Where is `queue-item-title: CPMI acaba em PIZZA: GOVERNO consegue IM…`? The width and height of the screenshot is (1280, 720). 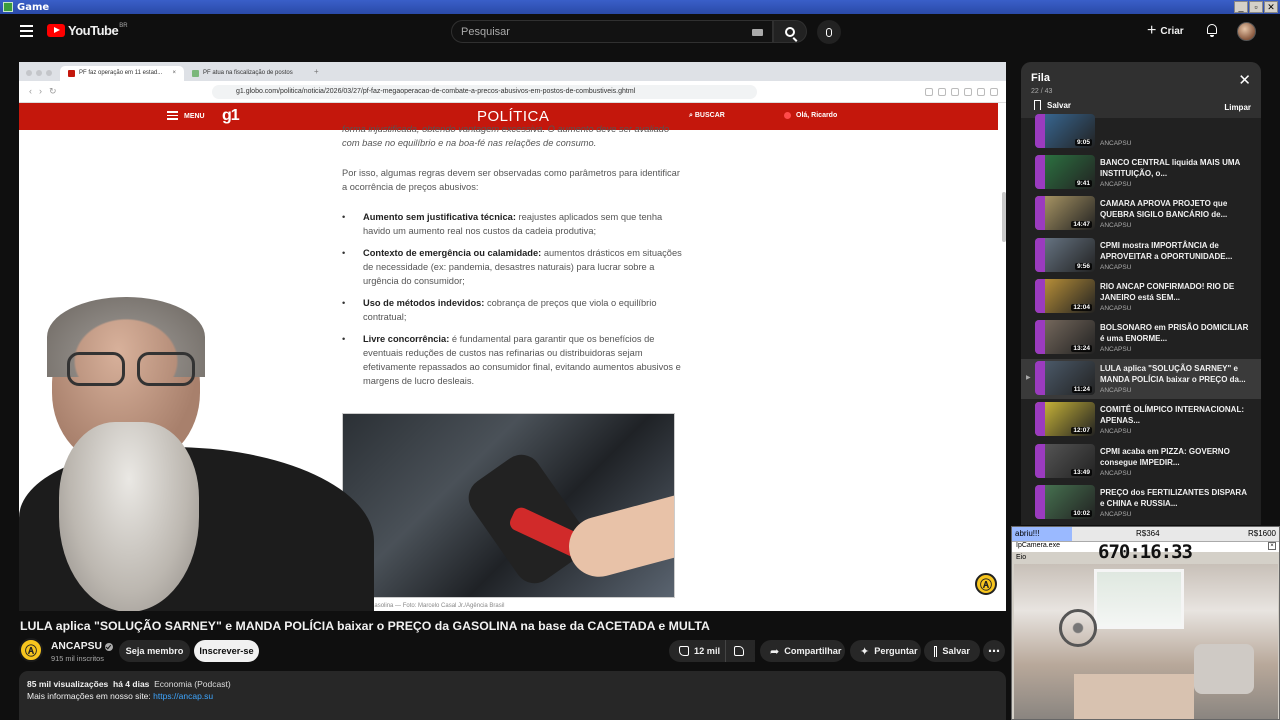
queue-item-title: CPMI acaba em PIZZA: GOVERNO consegue IM… is located at coordinates (1165, 456).